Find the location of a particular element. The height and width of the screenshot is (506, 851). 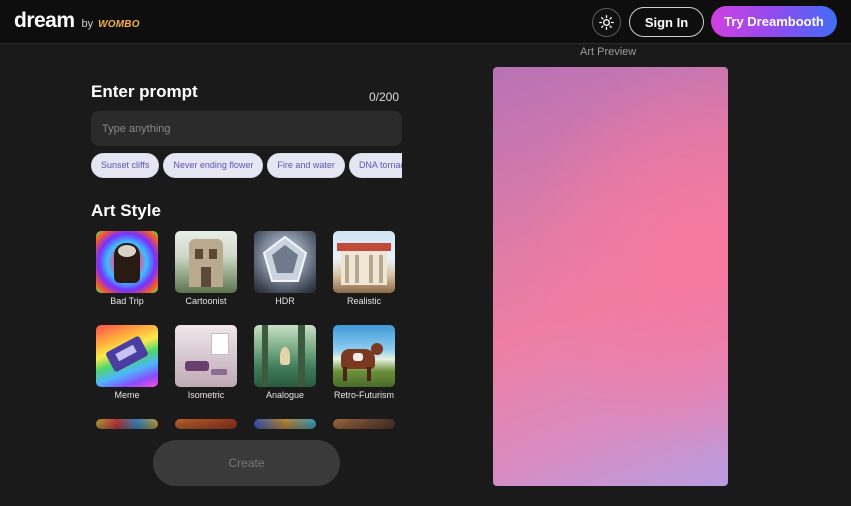

style-label: Analogue is located at coordinates (285, 395).